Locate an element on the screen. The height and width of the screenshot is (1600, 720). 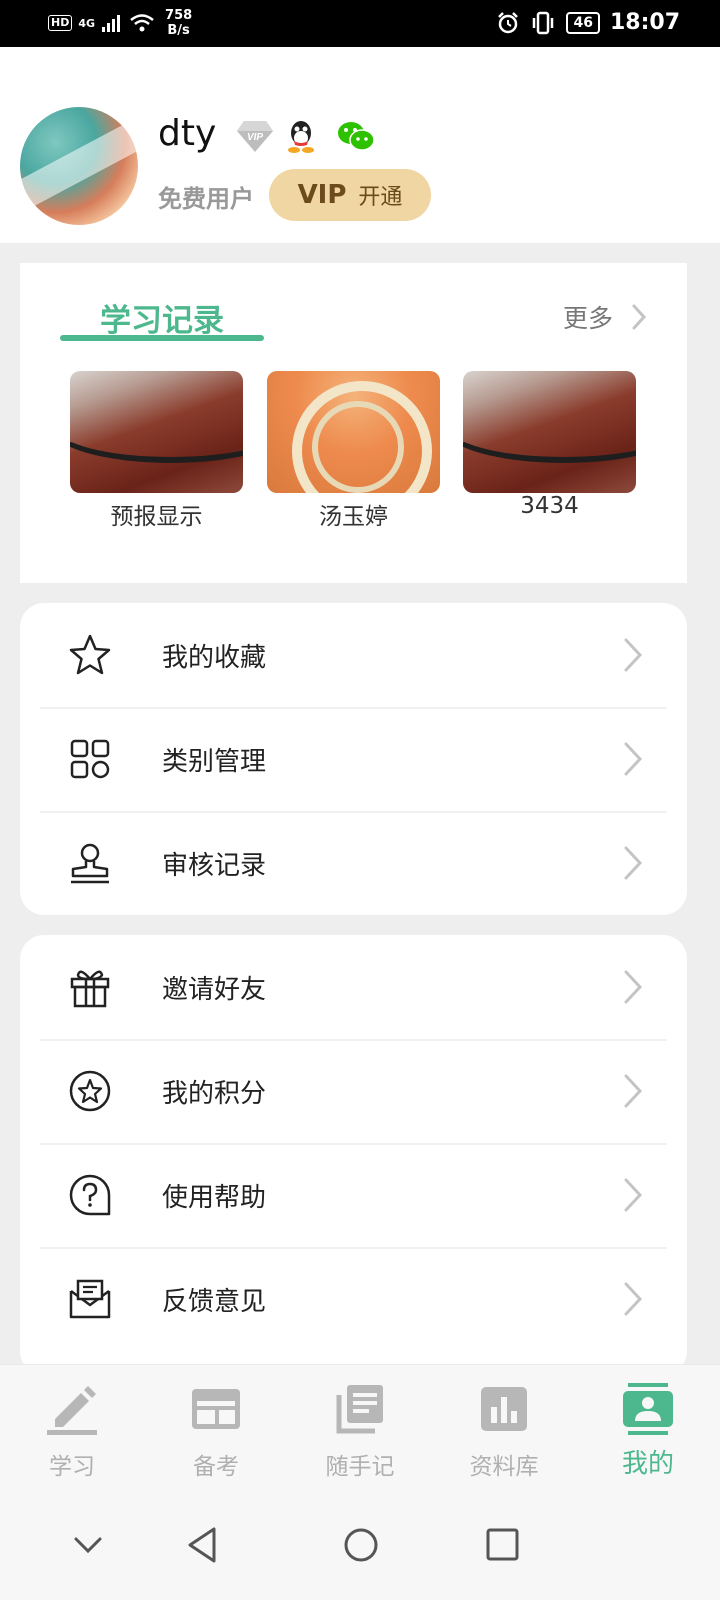
more-label: 更多 is located at coordinates (587, 318).